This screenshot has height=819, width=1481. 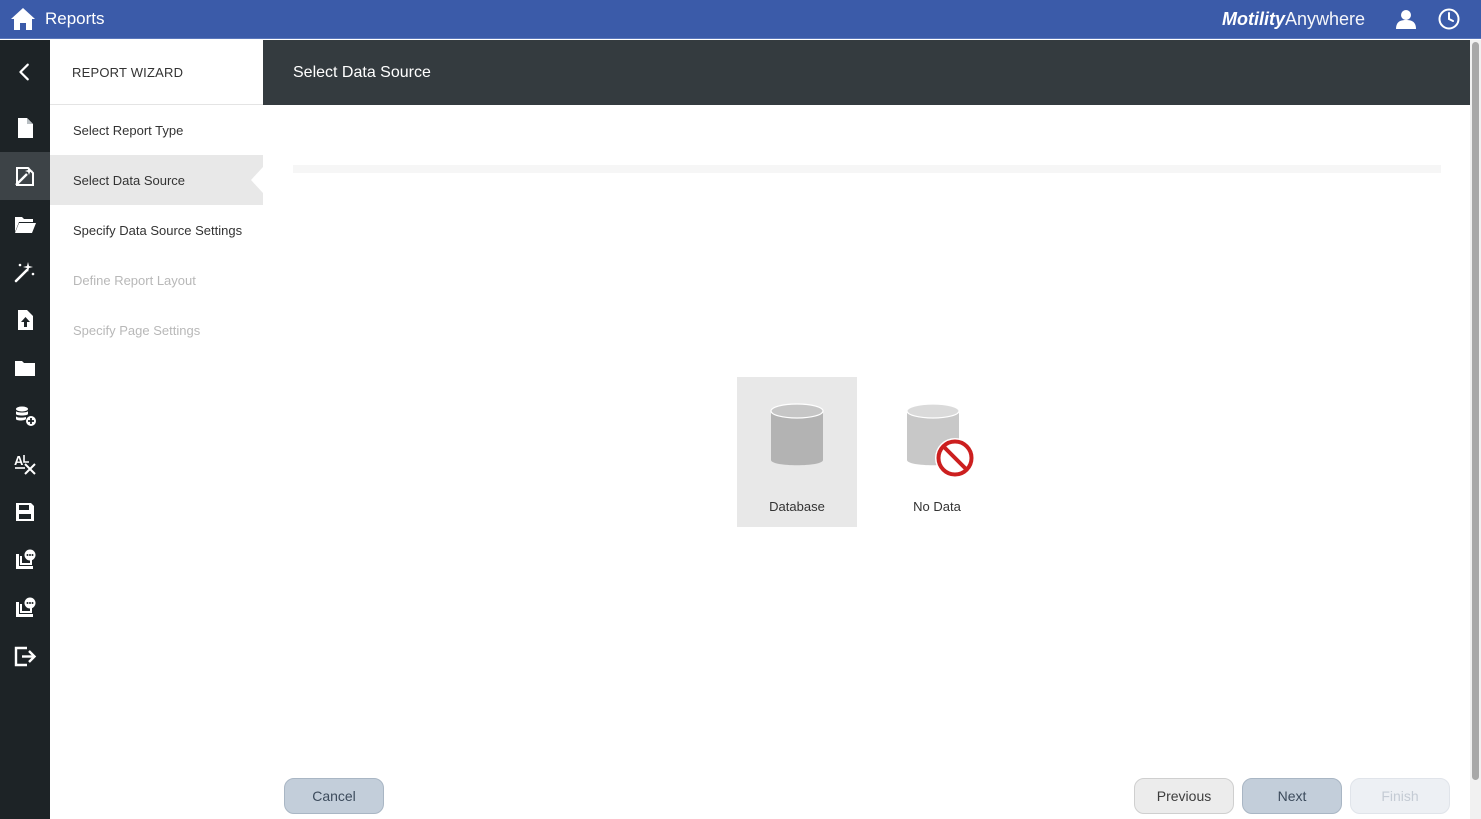 I want to click on report-comment-alt-icon, so click(x=25, y=608).